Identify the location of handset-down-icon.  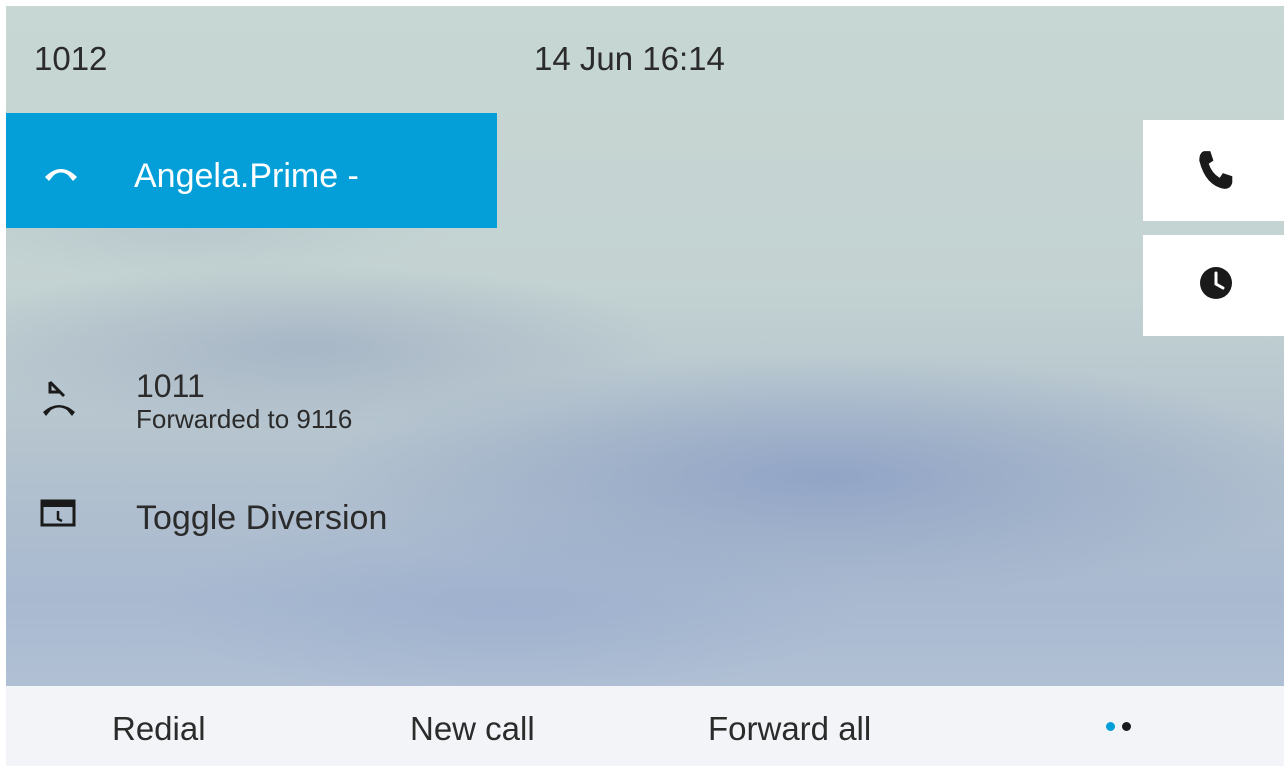
(61, 173).